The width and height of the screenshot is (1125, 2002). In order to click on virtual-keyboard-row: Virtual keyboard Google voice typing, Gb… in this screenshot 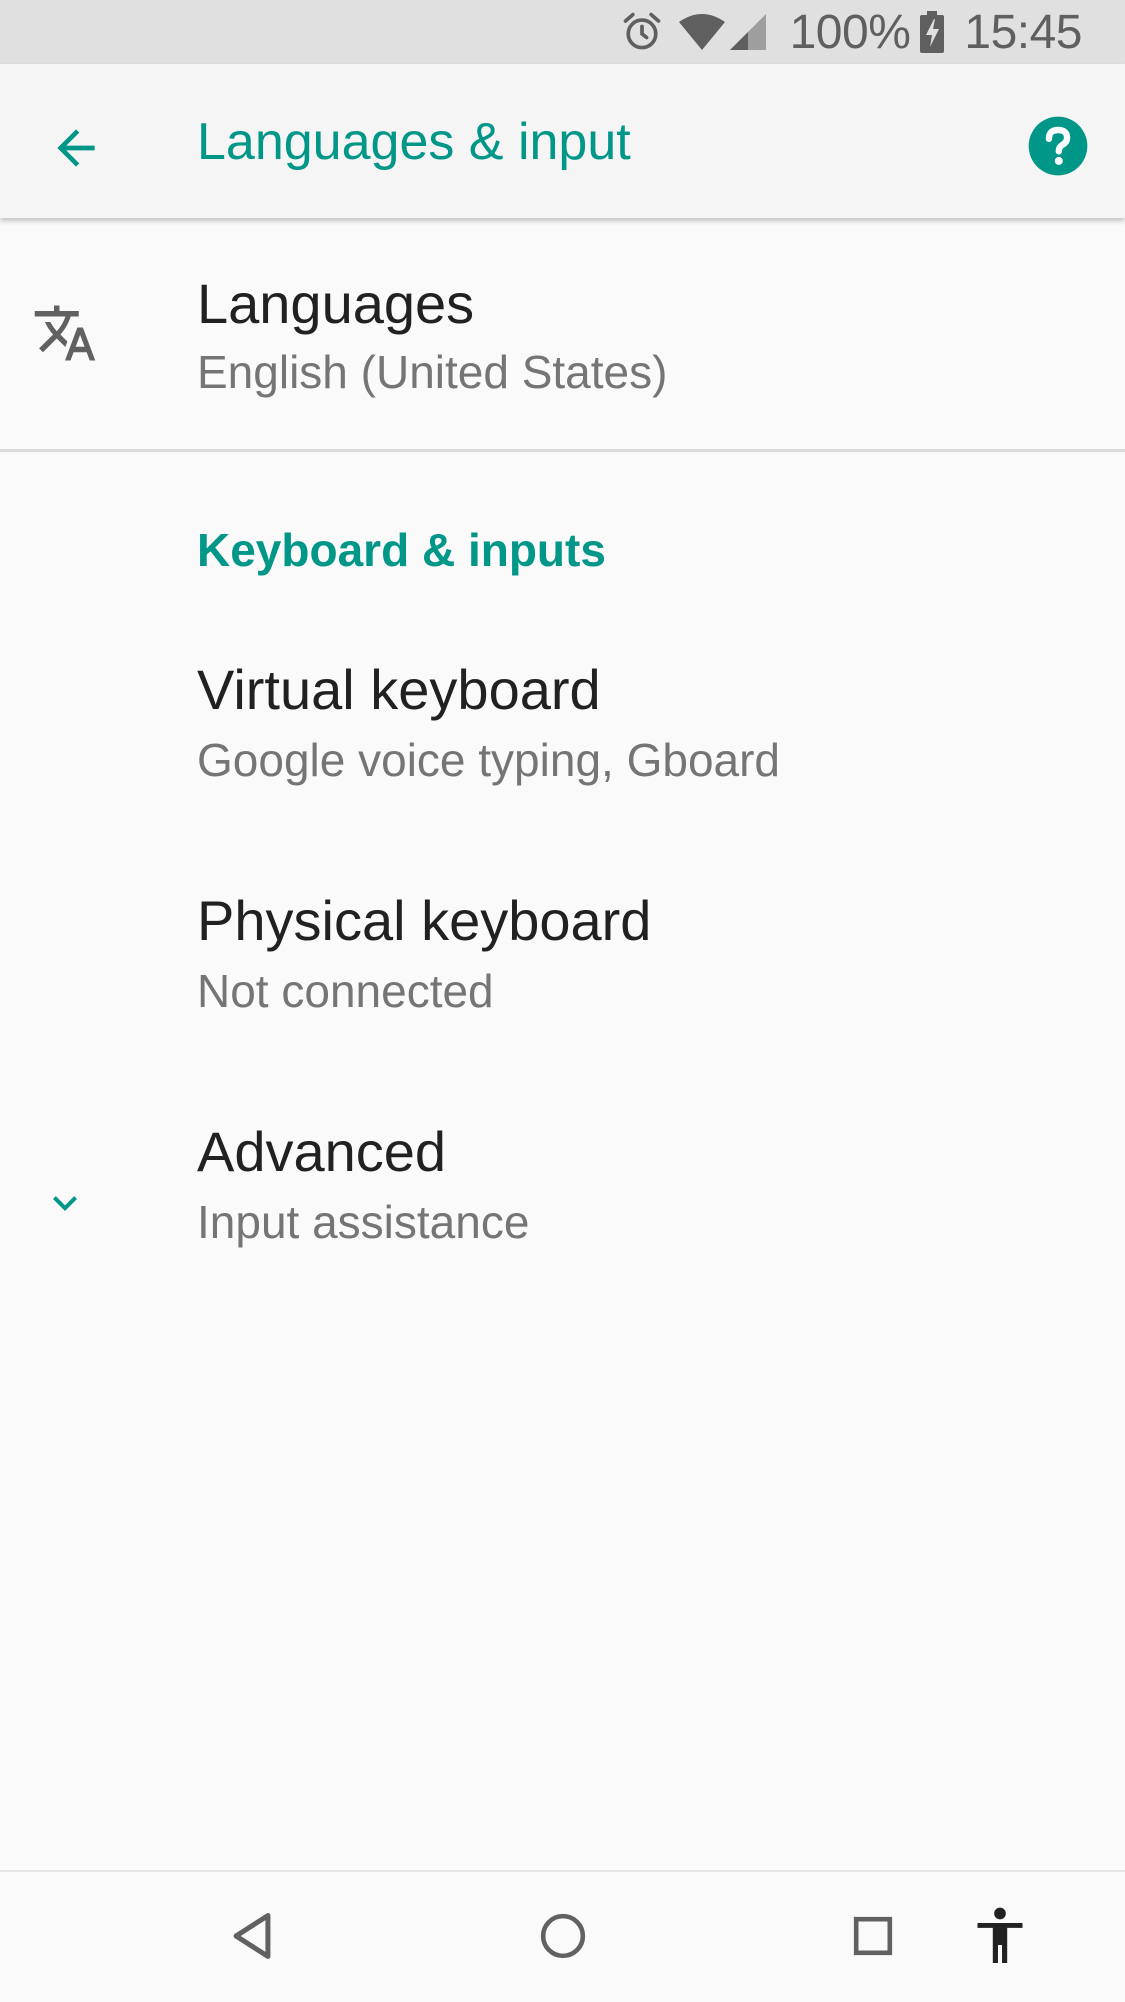, I will do `click(562, 745)`.